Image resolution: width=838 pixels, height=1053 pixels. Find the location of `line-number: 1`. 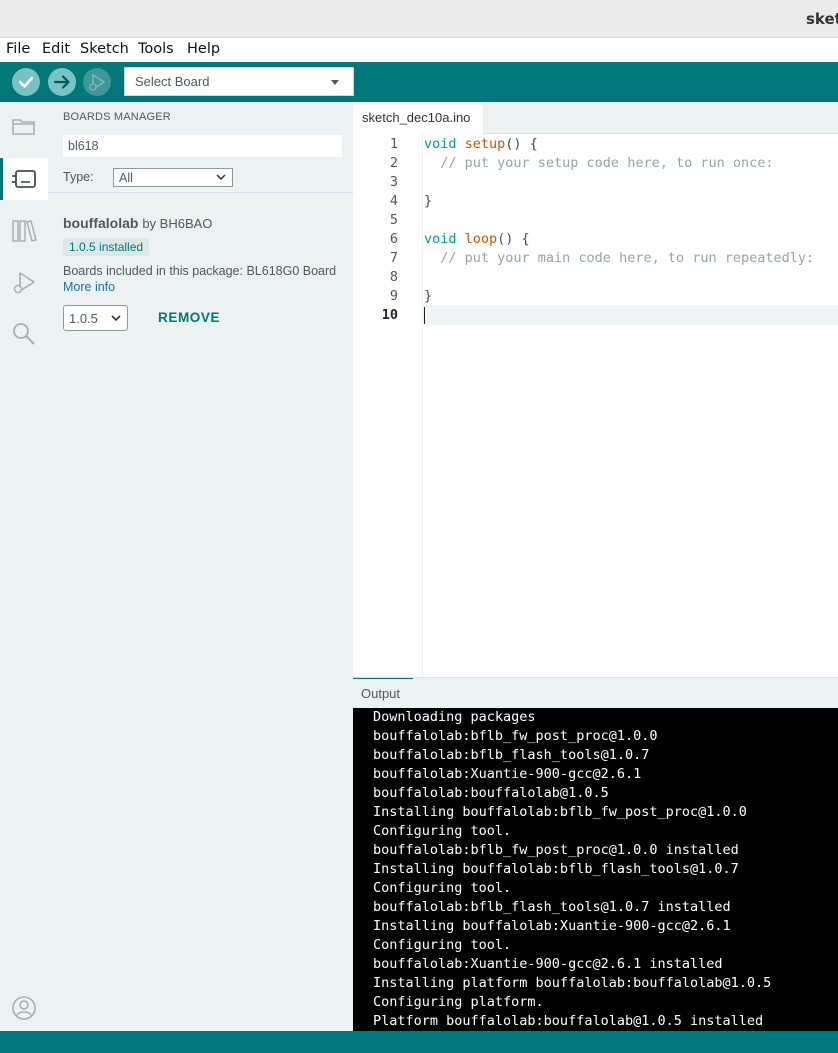

line-number: 1 is located at coordinates (393, 144).